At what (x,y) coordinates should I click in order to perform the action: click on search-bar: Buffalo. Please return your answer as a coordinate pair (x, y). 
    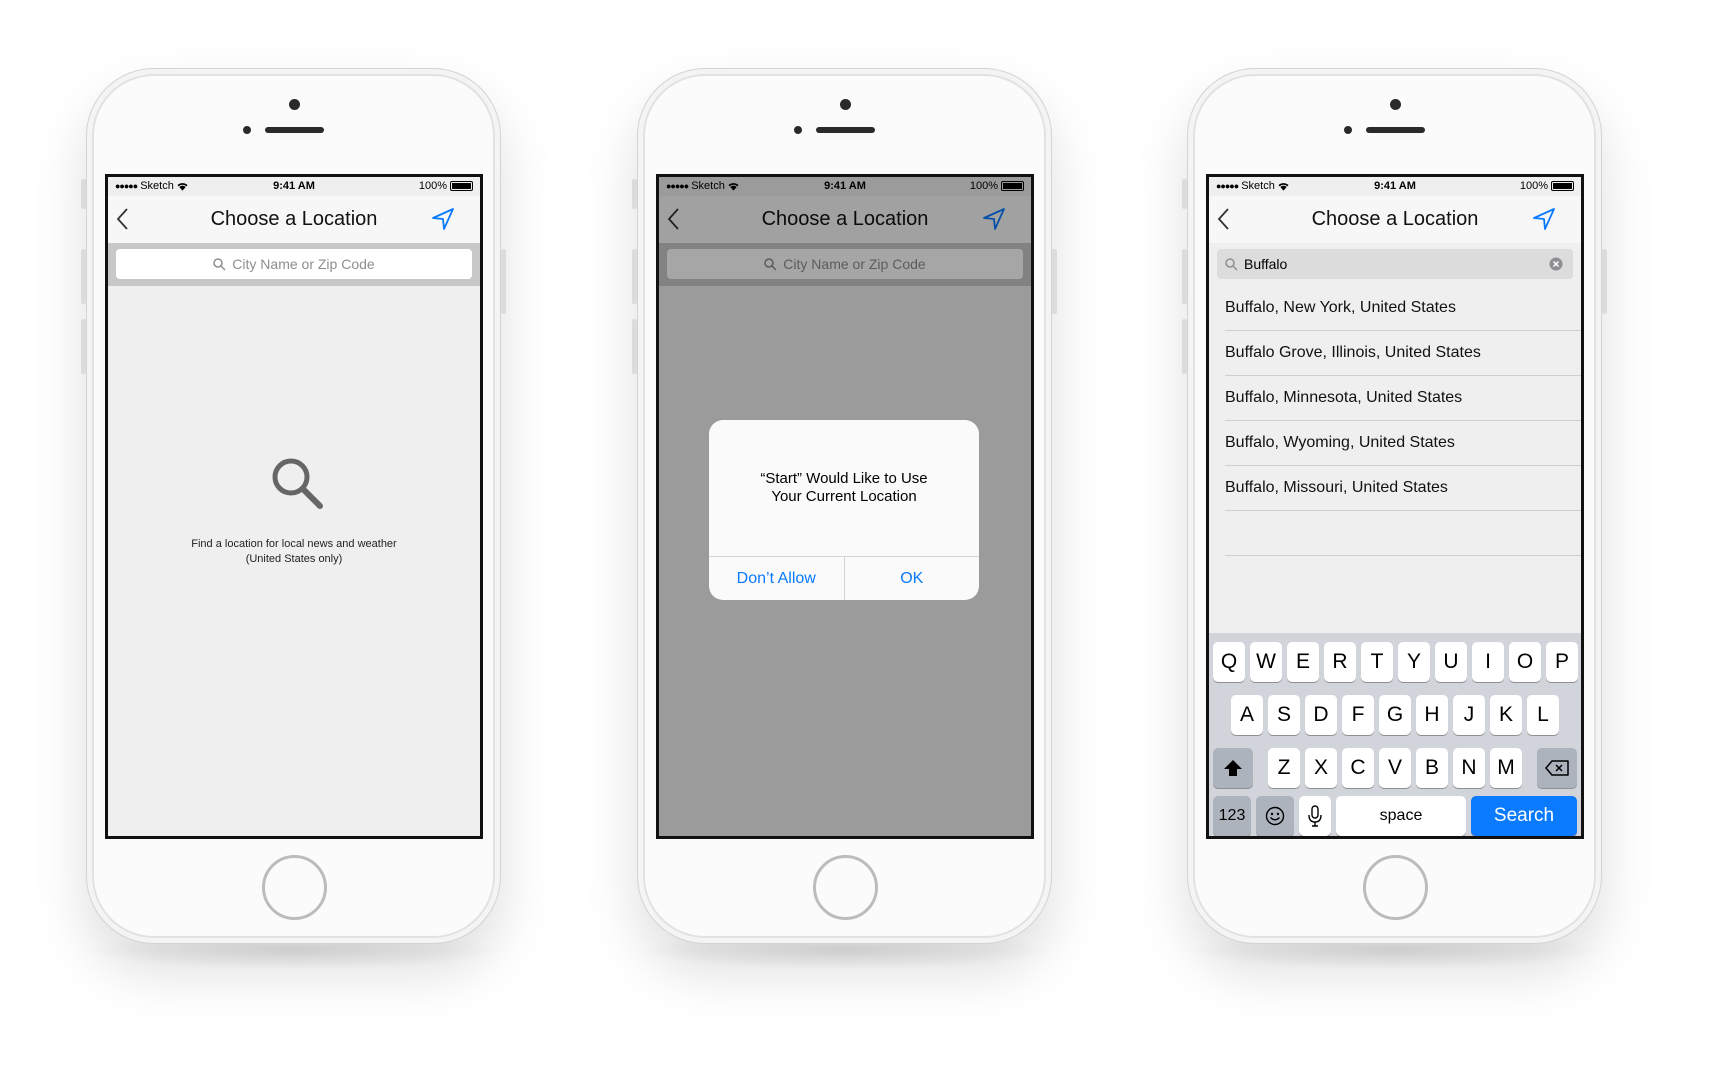
    Looking at the image, I should click on (1395, 264).